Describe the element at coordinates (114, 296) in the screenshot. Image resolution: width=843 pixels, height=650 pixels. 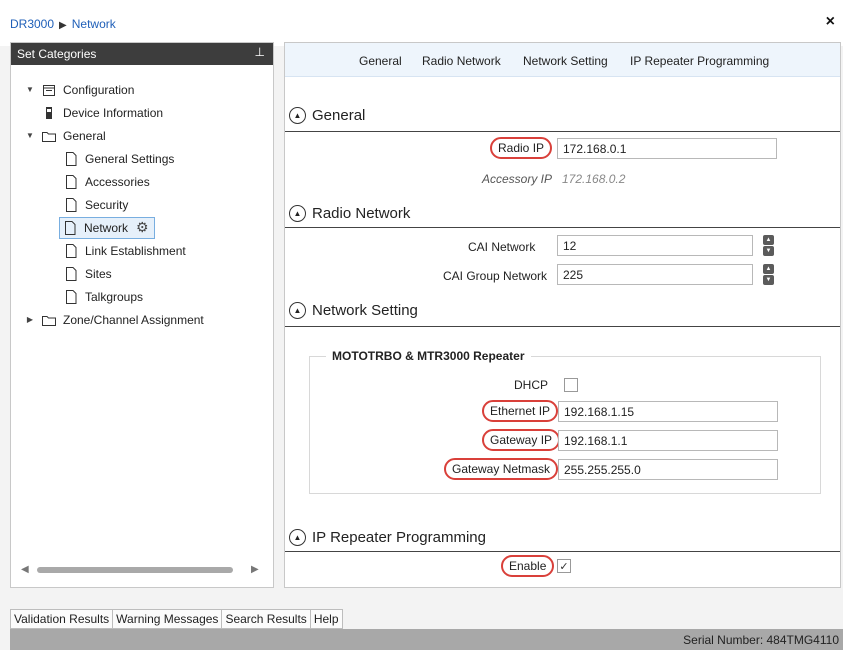
I see `tree-label: Talkgroups` at that location.